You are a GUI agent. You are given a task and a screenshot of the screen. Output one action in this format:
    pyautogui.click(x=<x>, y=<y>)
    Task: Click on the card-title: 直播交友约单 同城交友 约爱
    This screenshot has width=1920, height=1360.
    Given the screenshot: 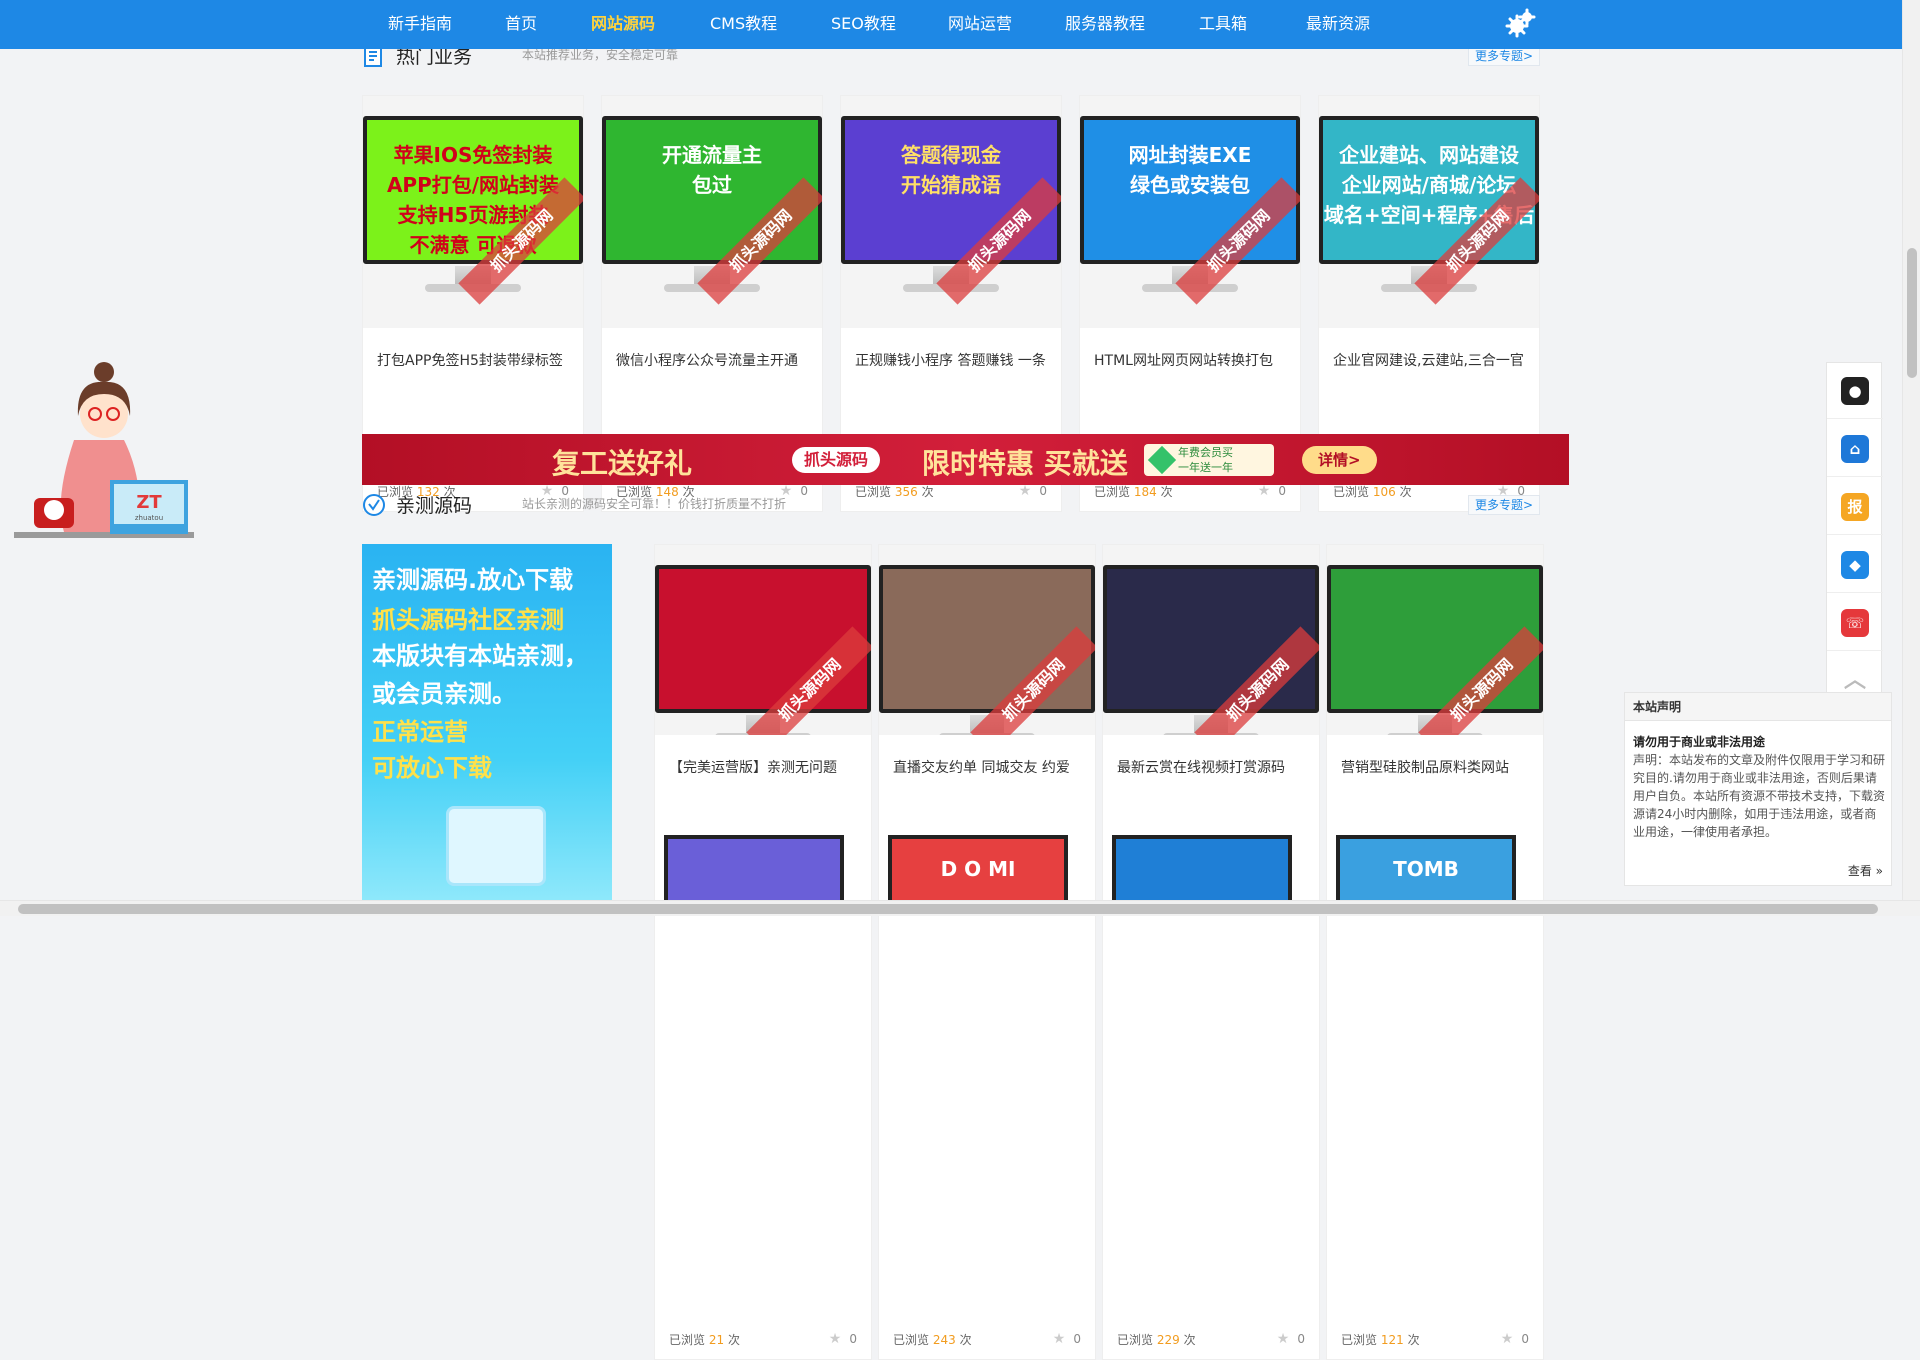 What is the action you would take?
    pyautogui.click(x=987, y=767)
    